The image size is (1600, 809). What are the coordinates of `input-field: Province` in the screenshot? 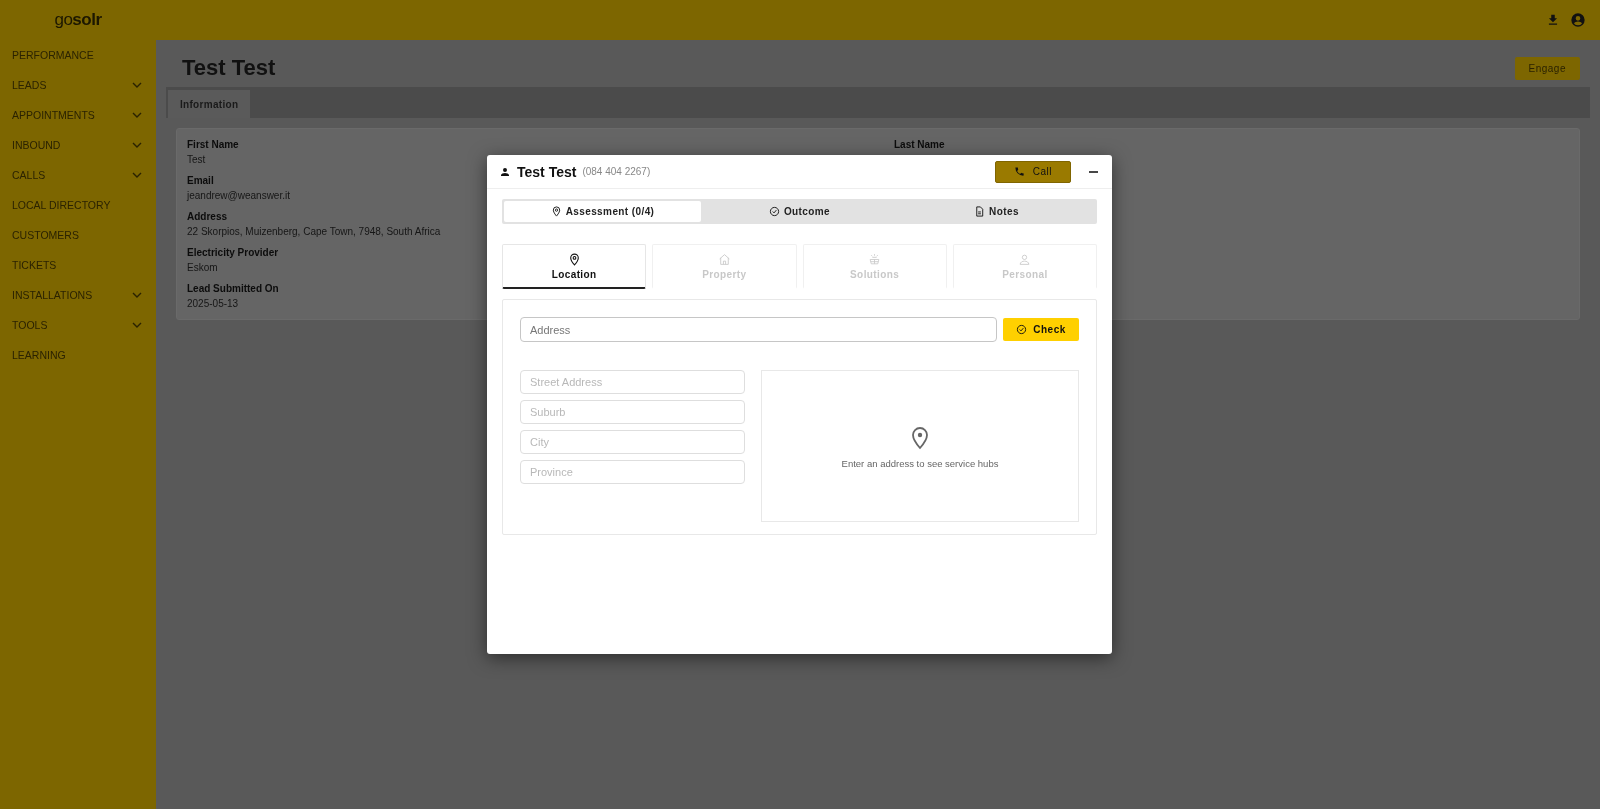 It's located at (632, 472).